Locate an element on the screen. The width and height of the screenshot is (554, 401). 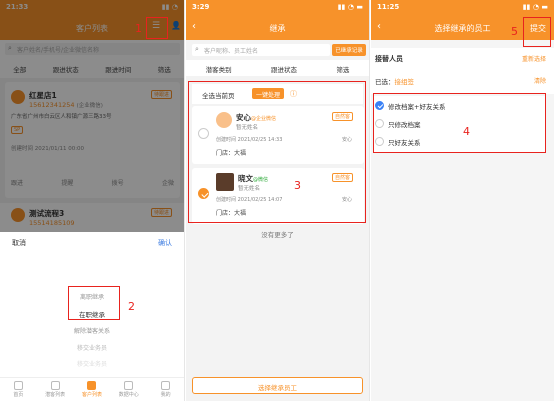
inherit-record-button: 已继承记录 is located at coordinates (349, 50).